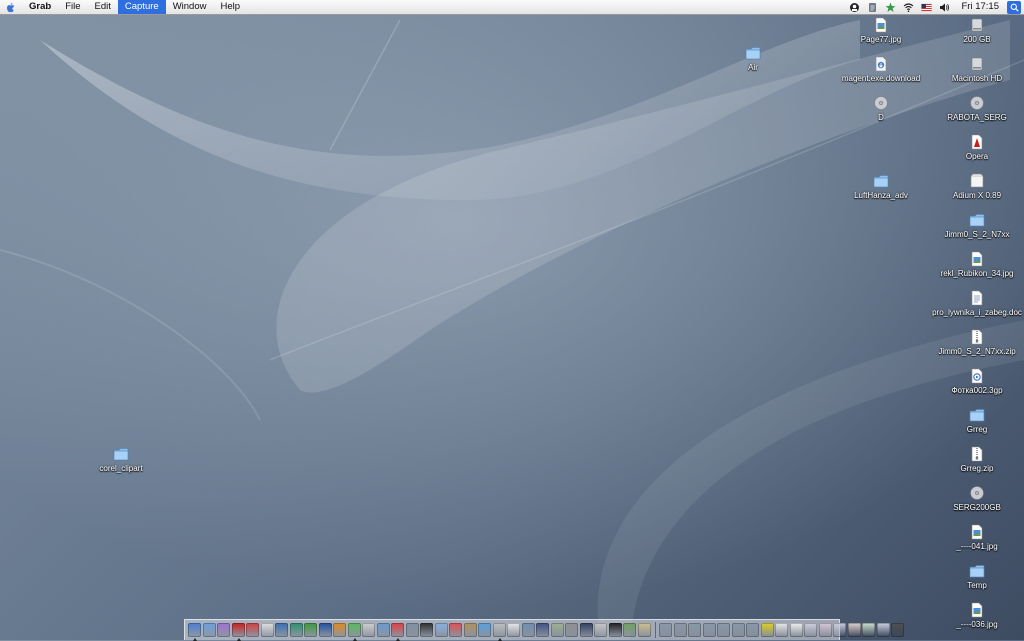 The height and width of the screenshot is (641, 1024). Describe the element at coordinates (977, 576) in the screenshot. I see `desktop-icon-temp: Temp` at that location.